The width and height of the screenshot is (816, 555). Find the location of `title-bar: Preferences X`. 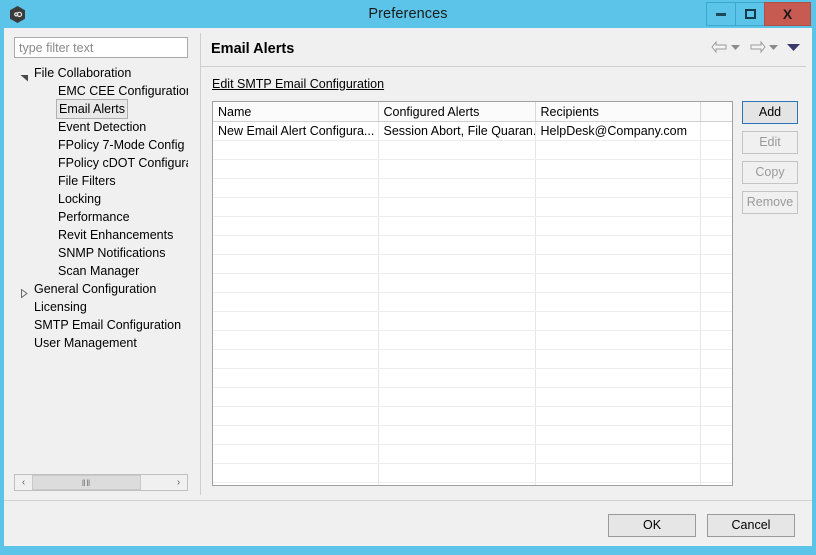

title-bar: Preferences X is located at coordinates (408, 14).